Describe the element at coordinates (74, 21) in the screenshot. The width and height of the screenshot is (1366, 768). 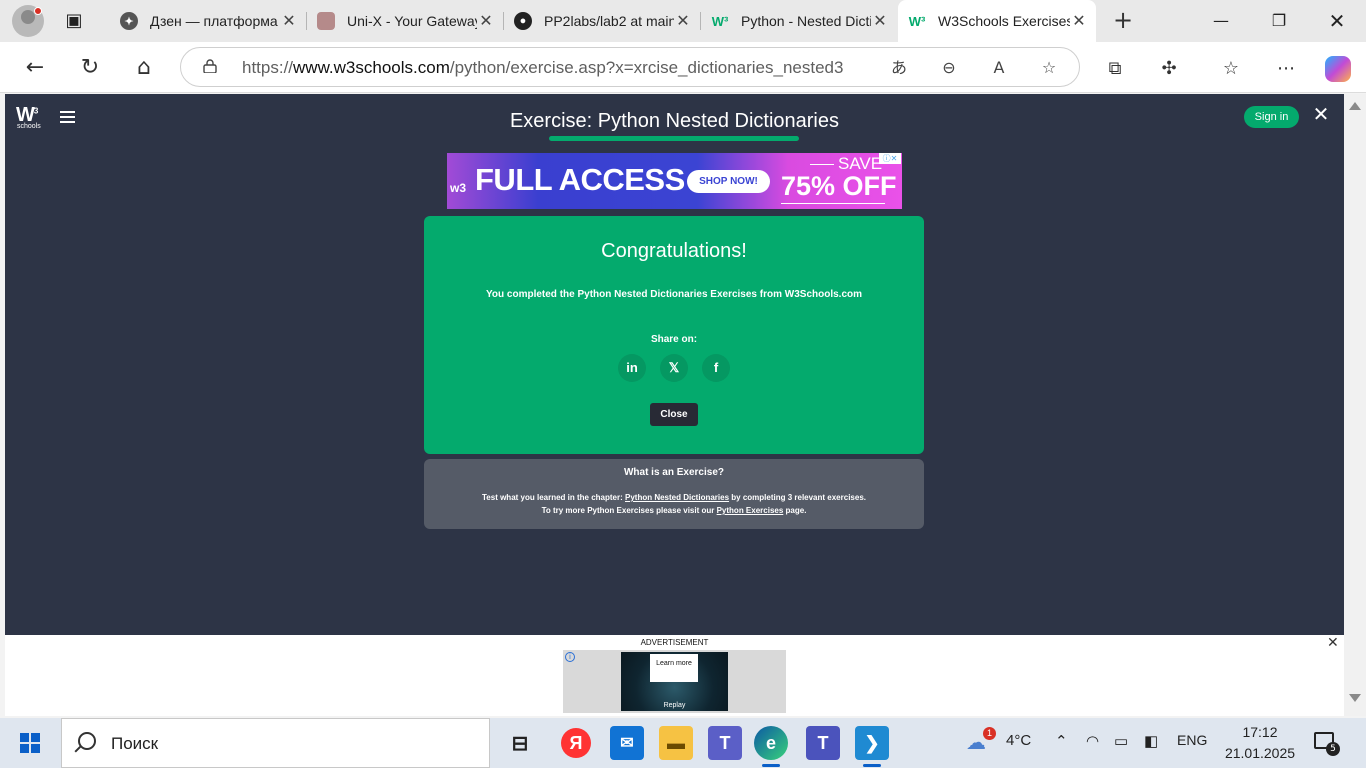
I see `tab-actions-icon: ▣` at that location.